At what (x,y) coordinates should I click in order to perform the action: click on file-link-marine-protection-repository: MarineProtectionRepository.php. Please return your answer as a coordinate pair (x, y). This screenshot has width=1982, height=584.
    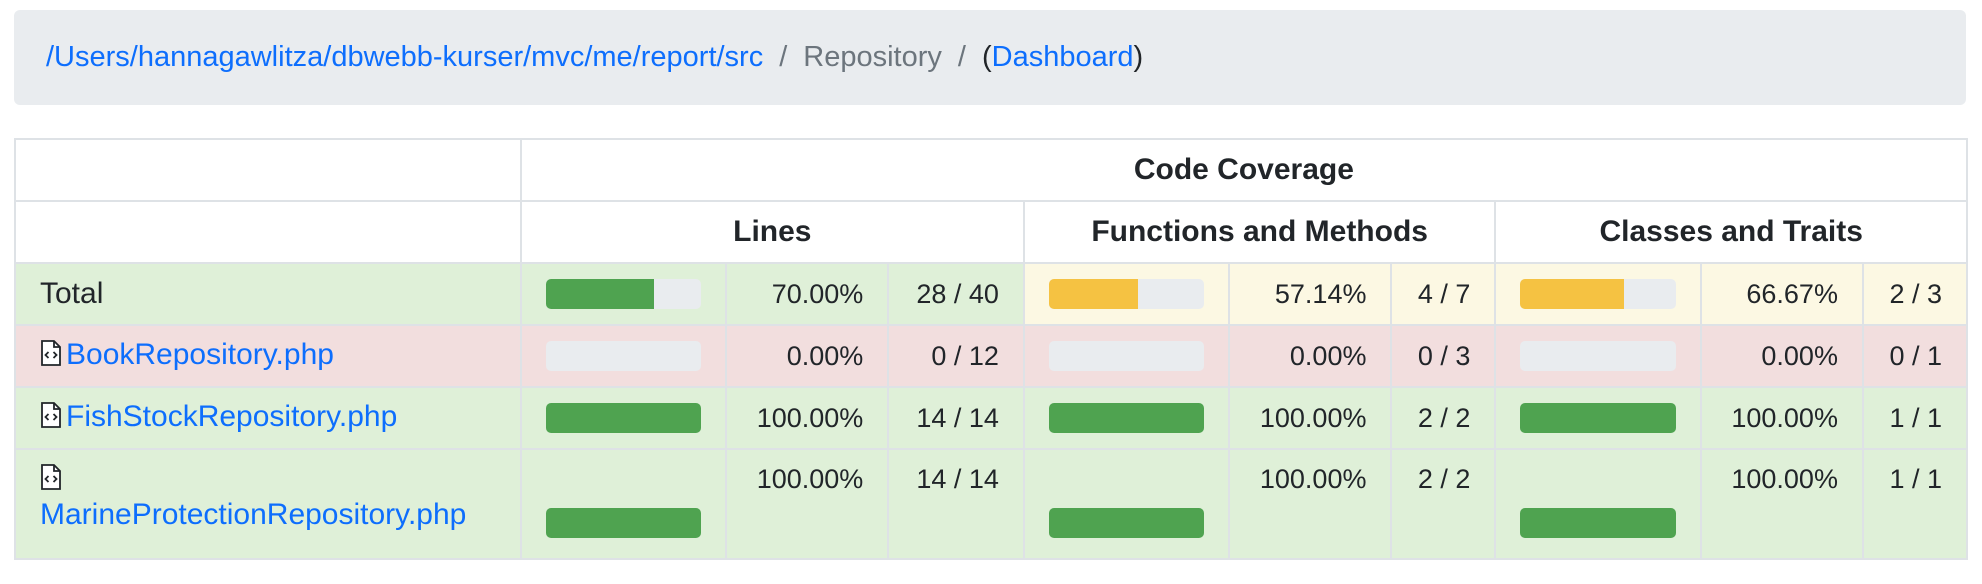
    Looking at the image, I should click on (253, 514).